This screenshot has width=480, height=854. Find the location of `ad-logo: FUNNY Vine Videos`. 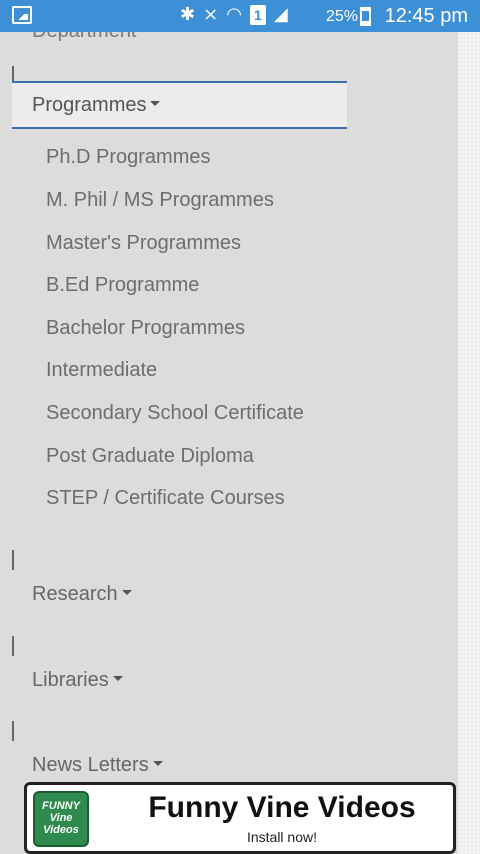

ad-logo: FUNNY Vine Videos is located at coordinates (61, 819).